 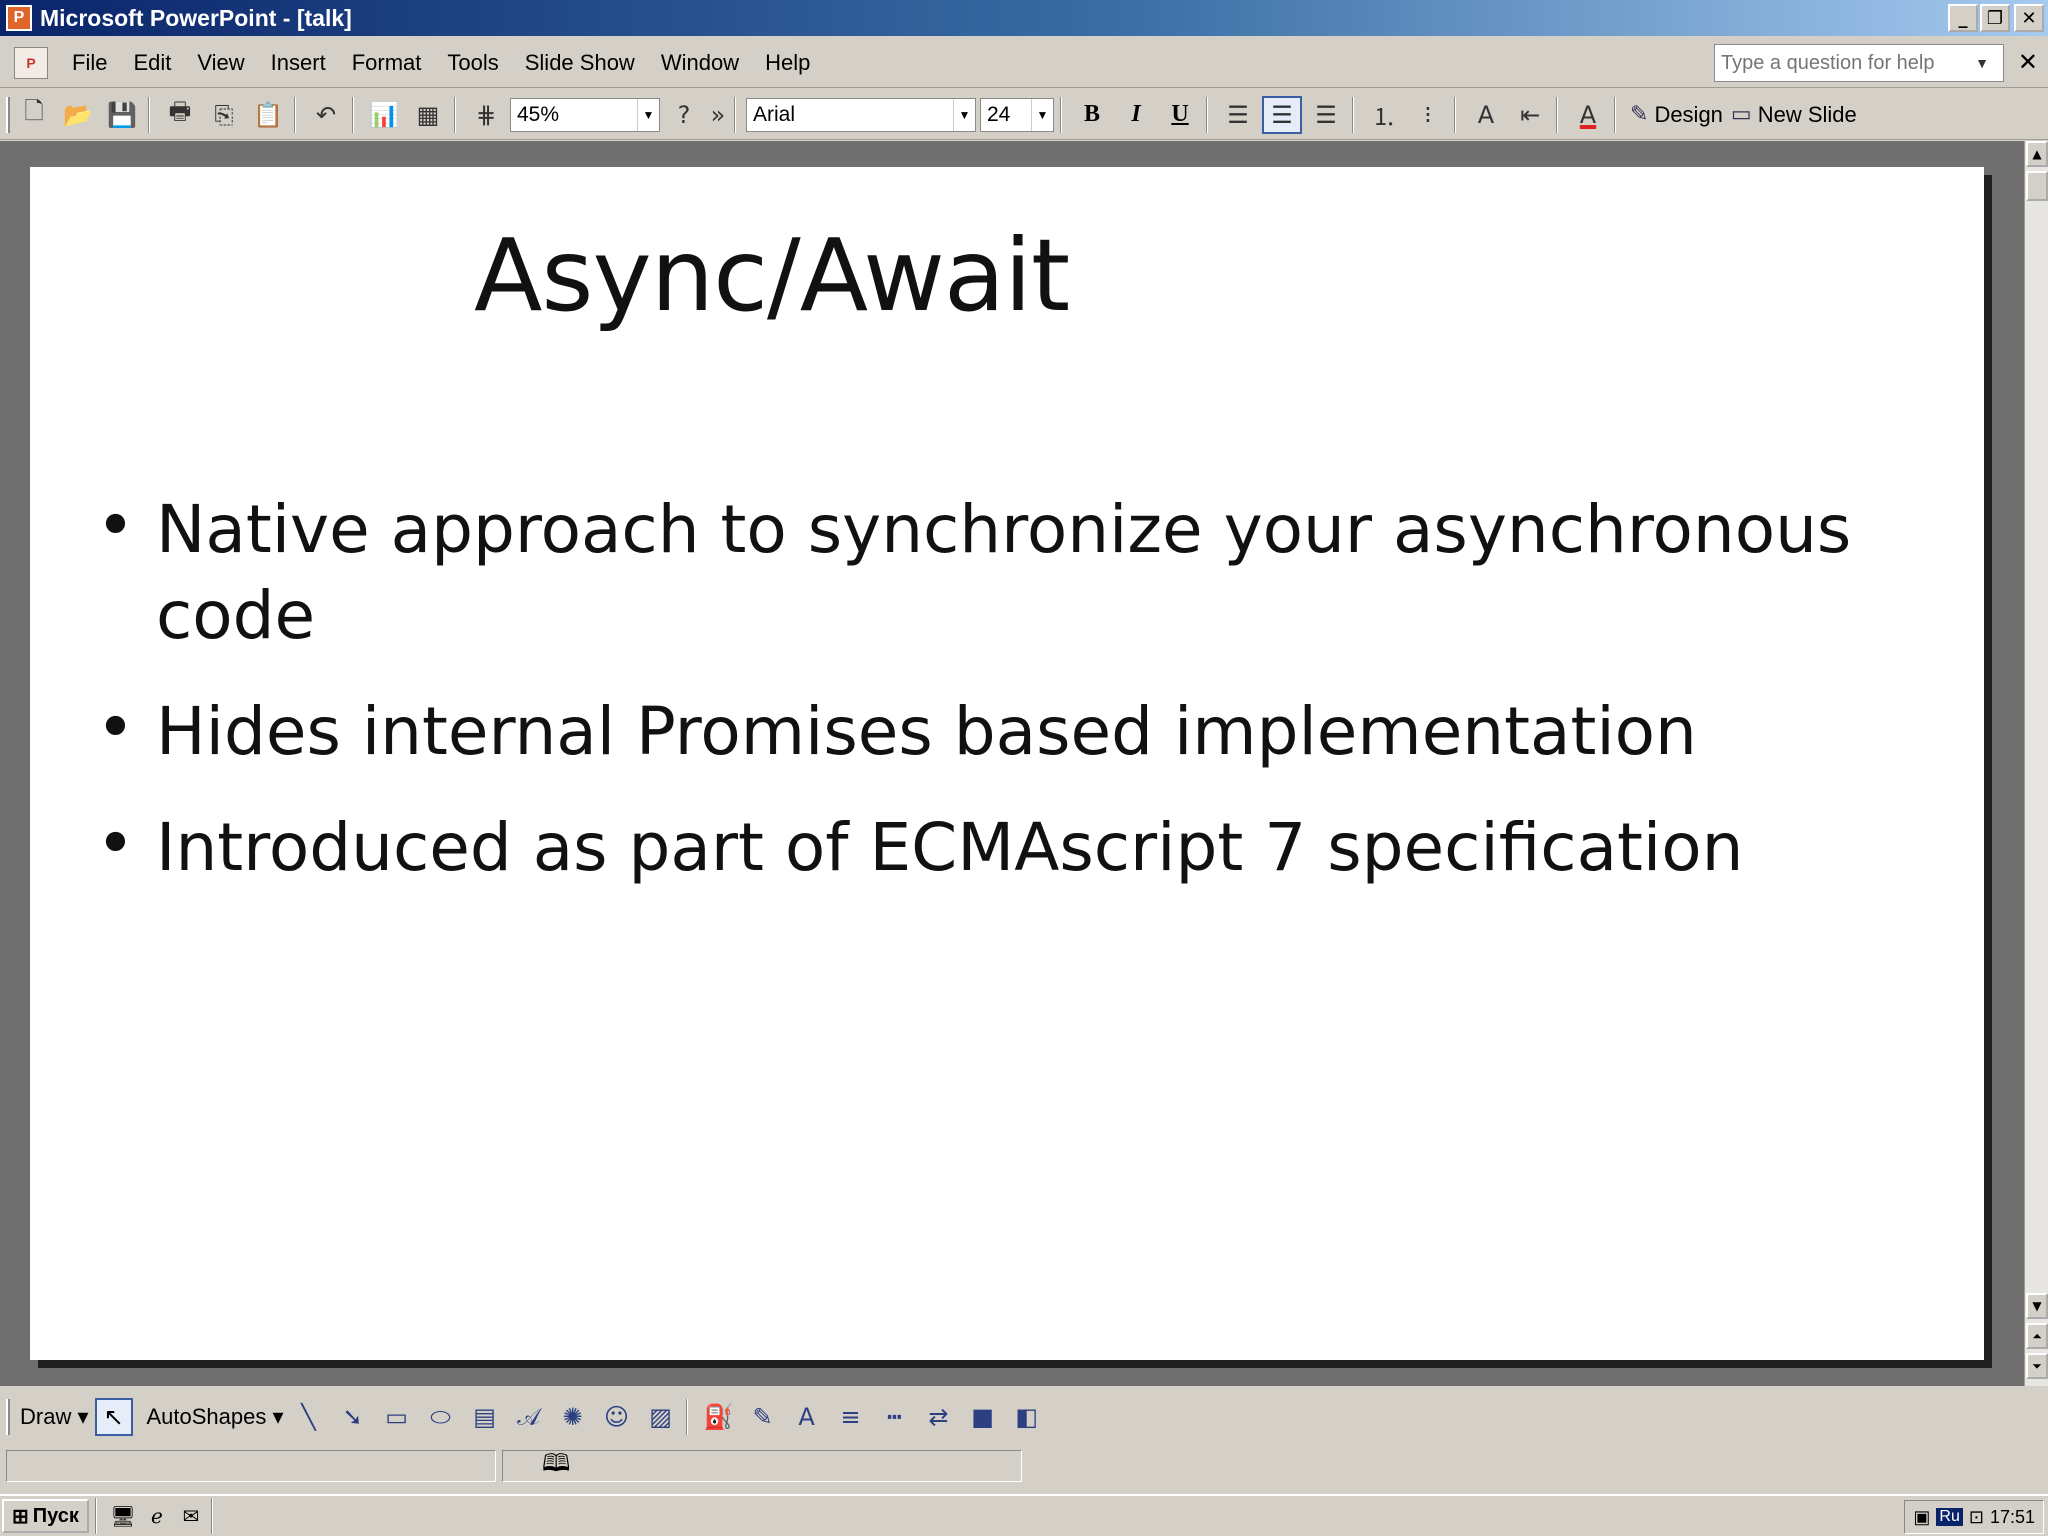 I want to click on draw-label: Draw, so click(x=46, y=1416).